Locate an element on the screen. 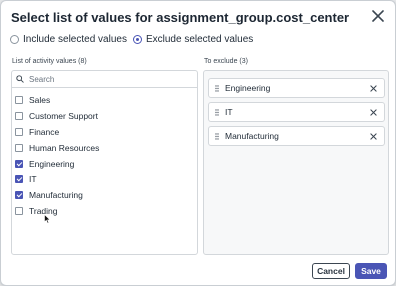 This screenshot has height=286, width=396. search-icon is located at coordinates (20, 79).